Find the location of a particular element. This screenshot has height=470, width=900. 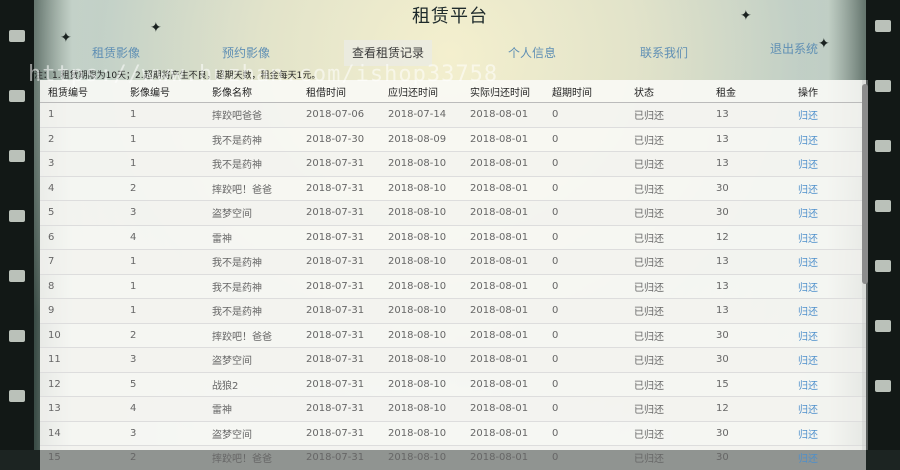

cell-rental-id: 2 is located at coordinates (81, 139).